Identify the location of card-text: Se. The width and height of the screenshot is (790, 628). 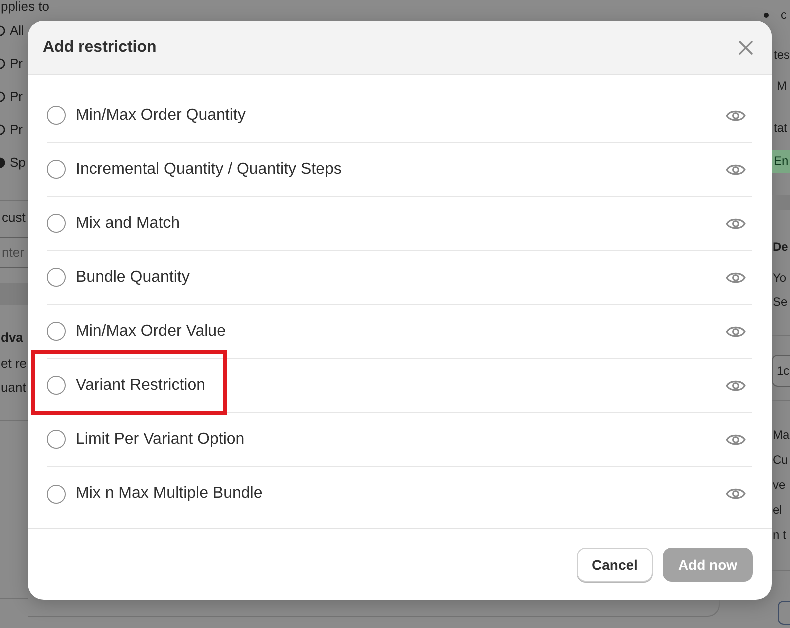
(780, 302).